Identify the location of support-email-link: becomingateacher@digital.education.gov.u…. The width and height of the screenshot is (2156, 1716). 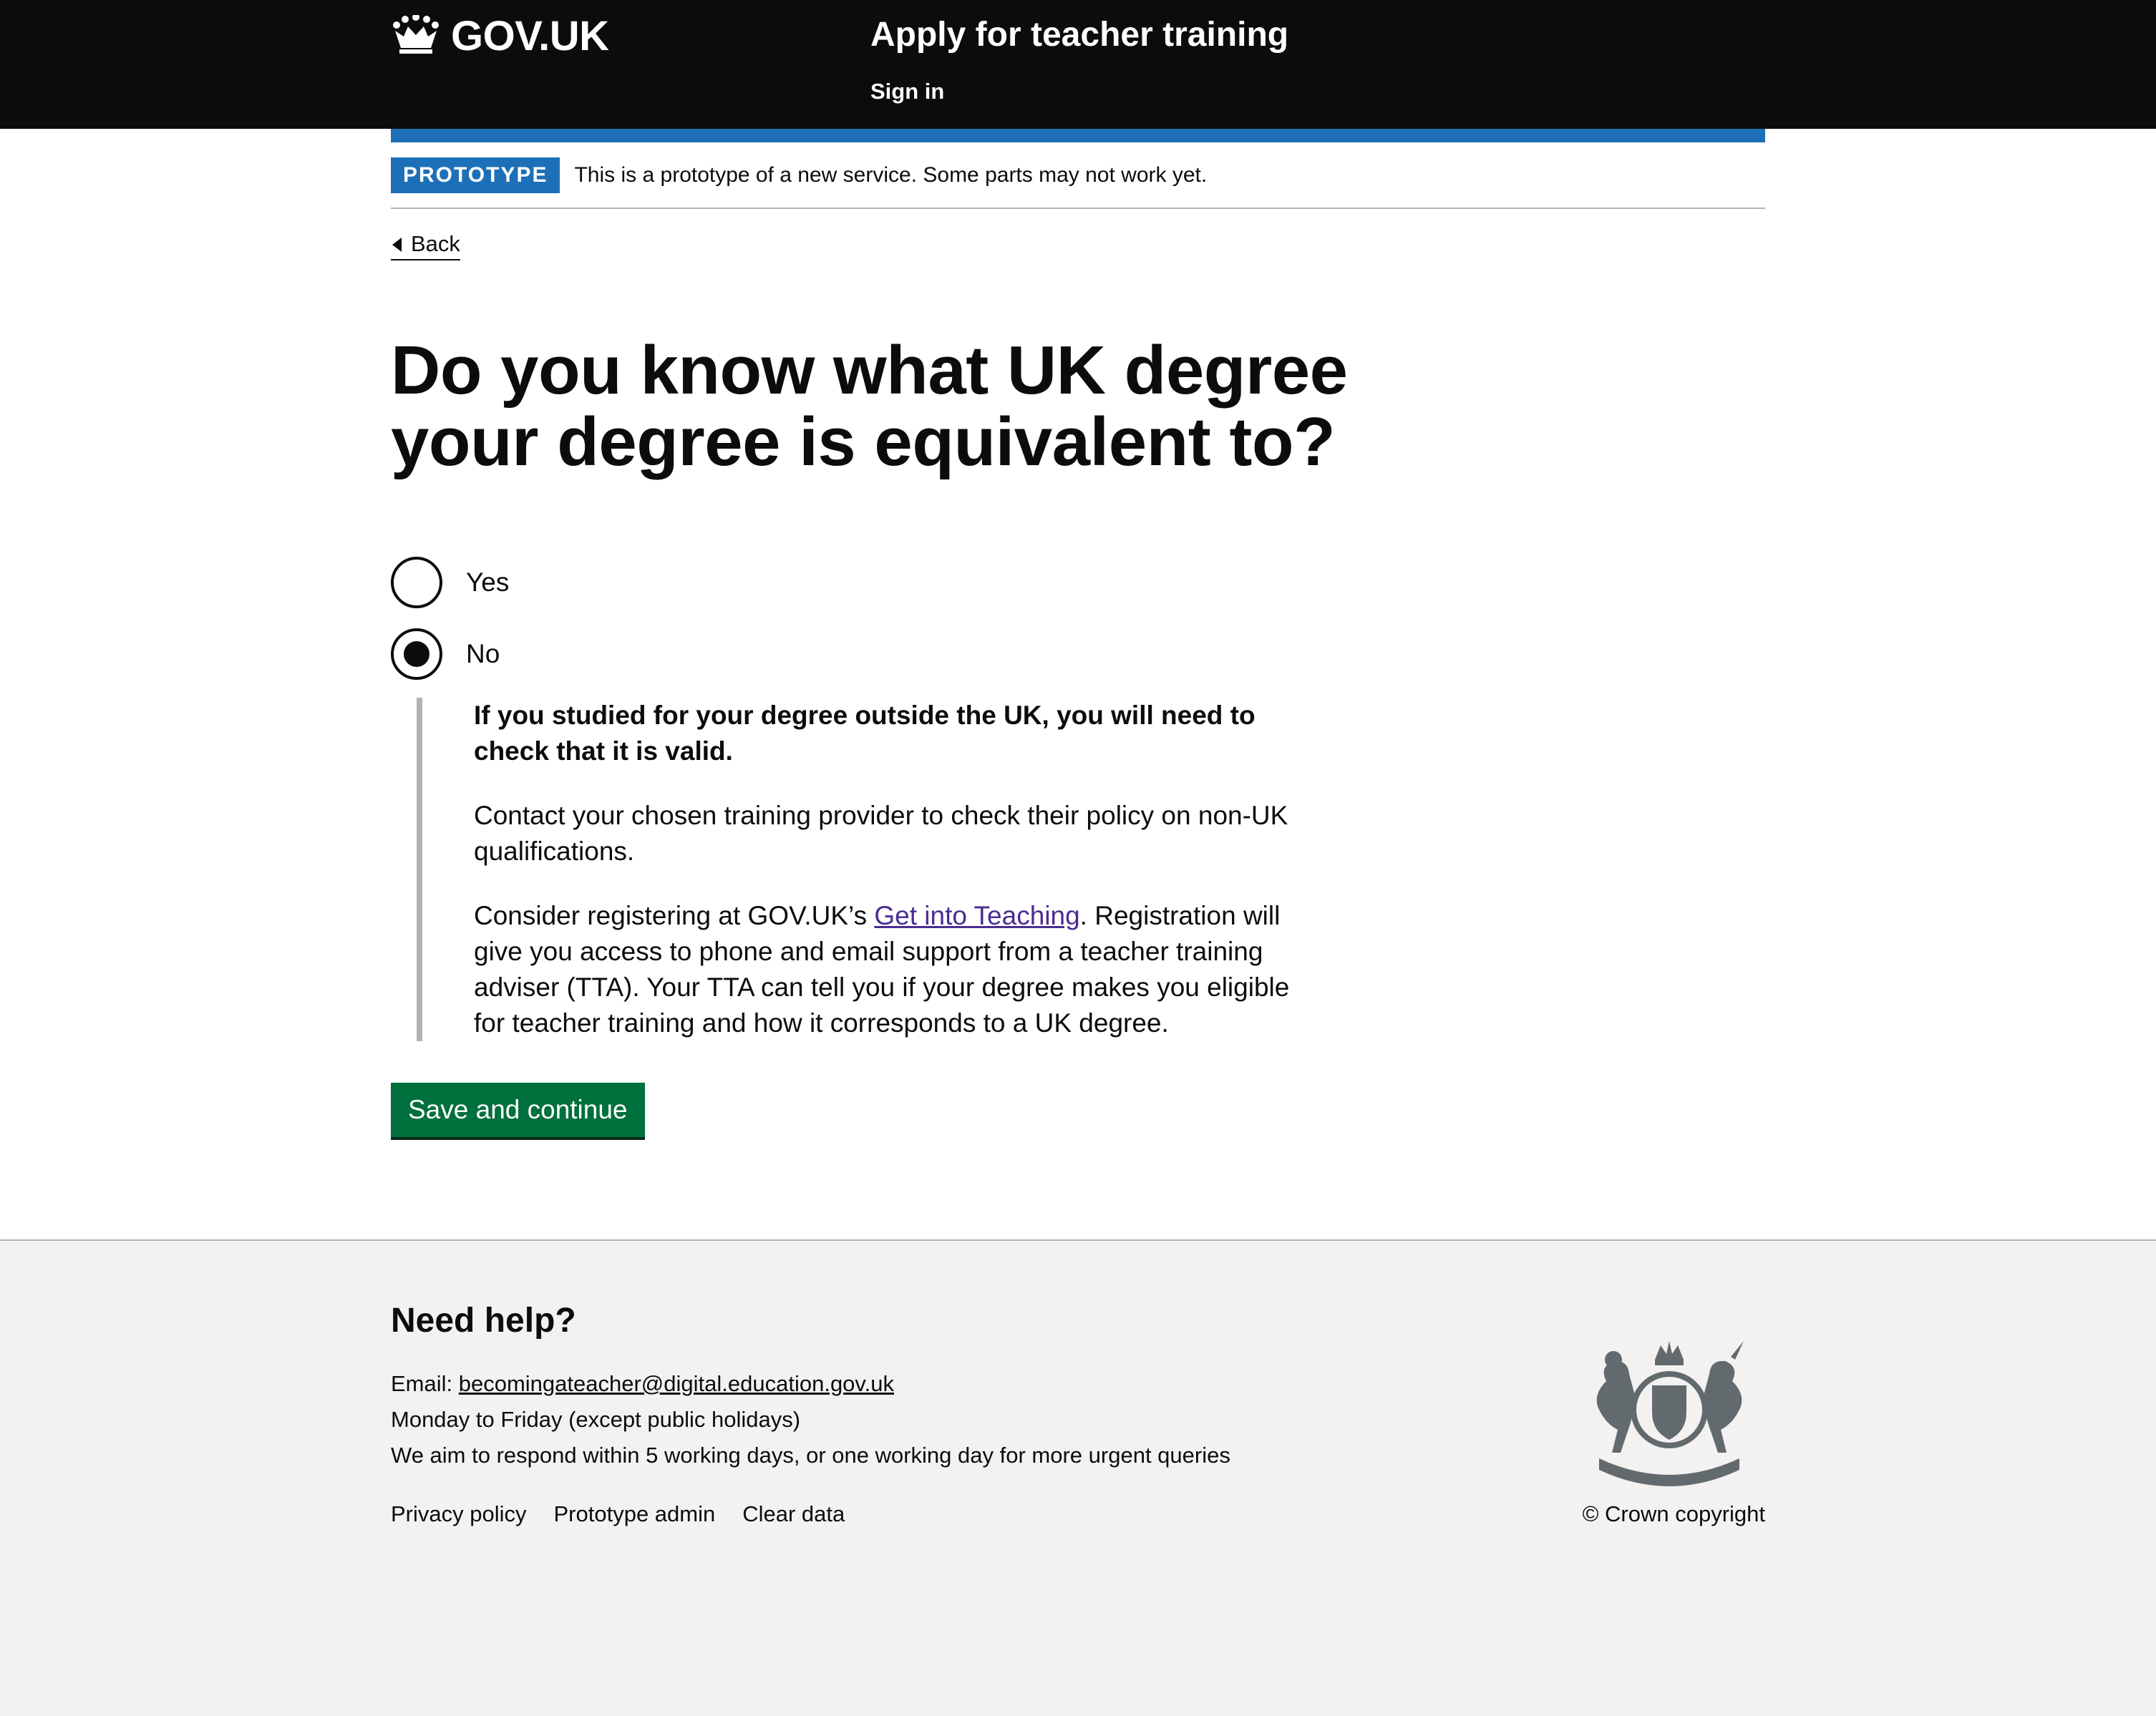
(676, 1383).